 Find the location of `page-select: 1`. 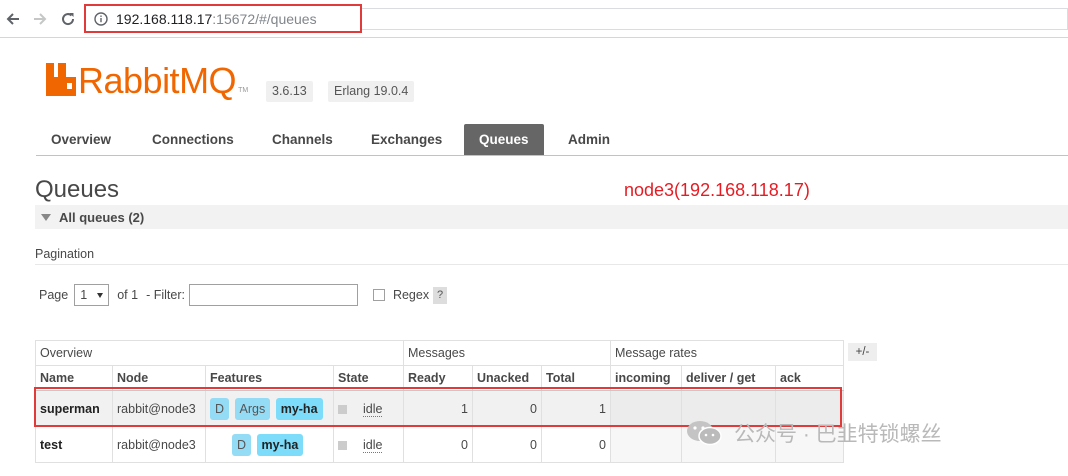

page-select: 1 is located at coordinates (92, 295).